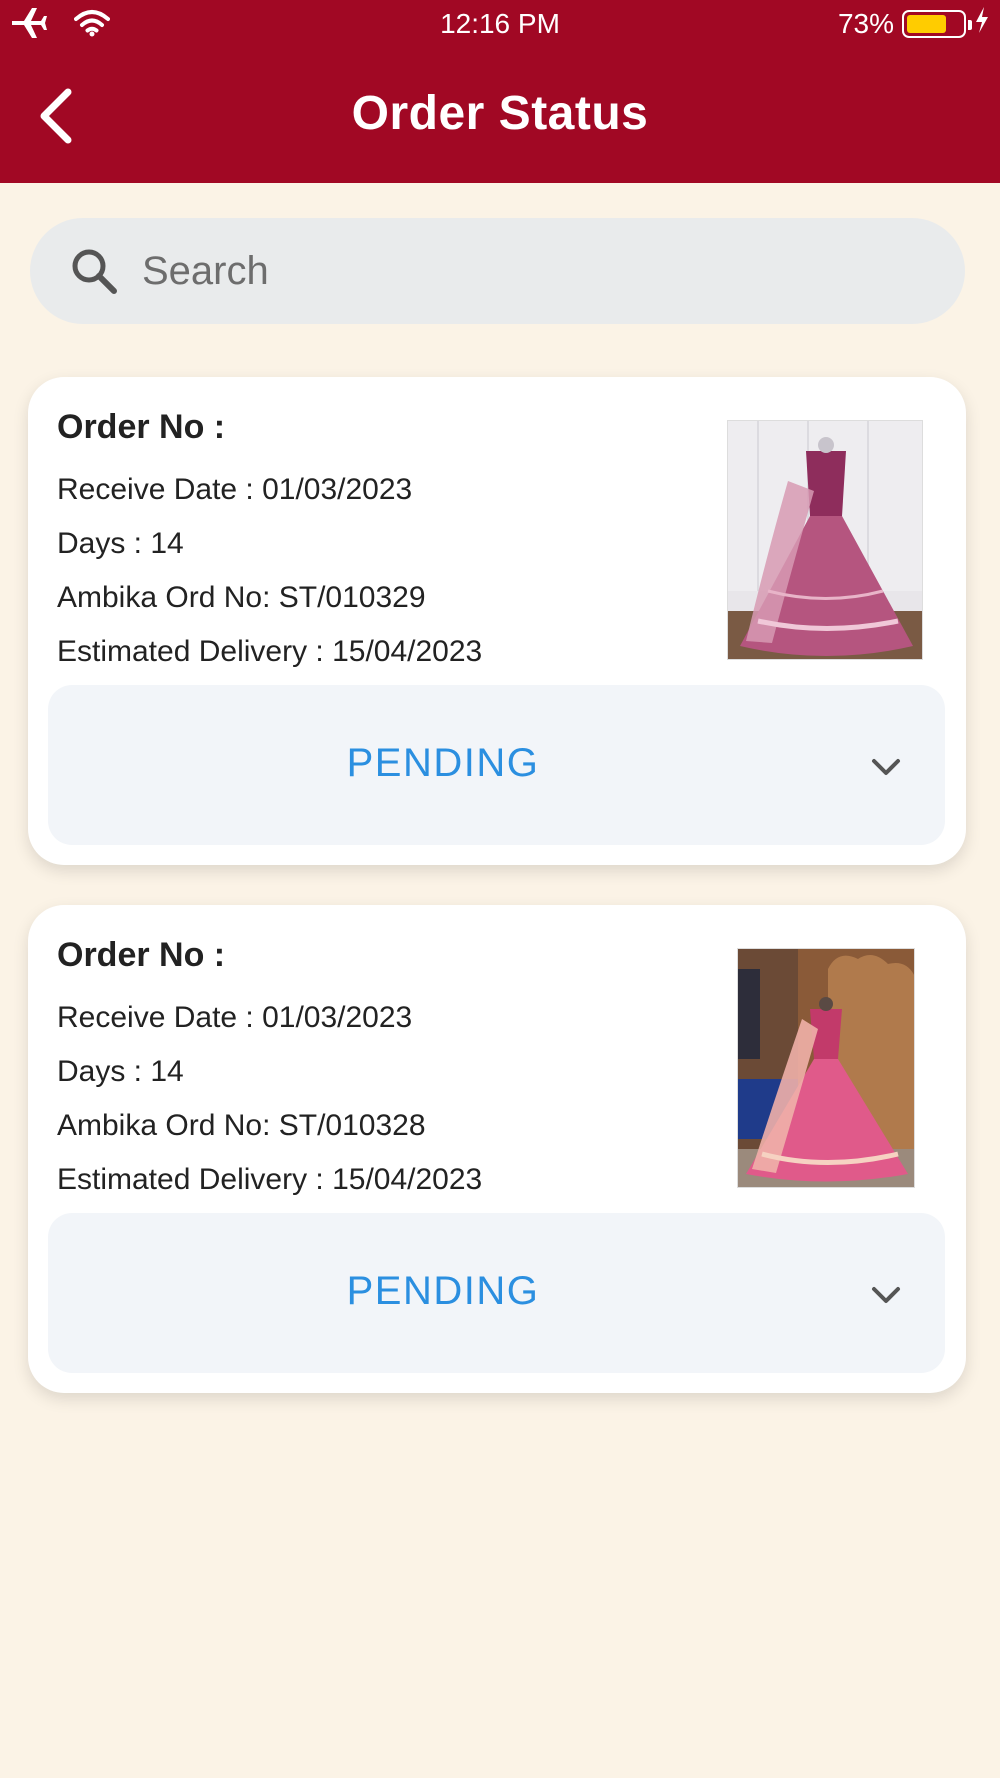 The image size is (1000, 1778). Describe the element at coordinates (500, 23) in the screenshot. I see `status-bar: 12:16 PM 73%` at that location.